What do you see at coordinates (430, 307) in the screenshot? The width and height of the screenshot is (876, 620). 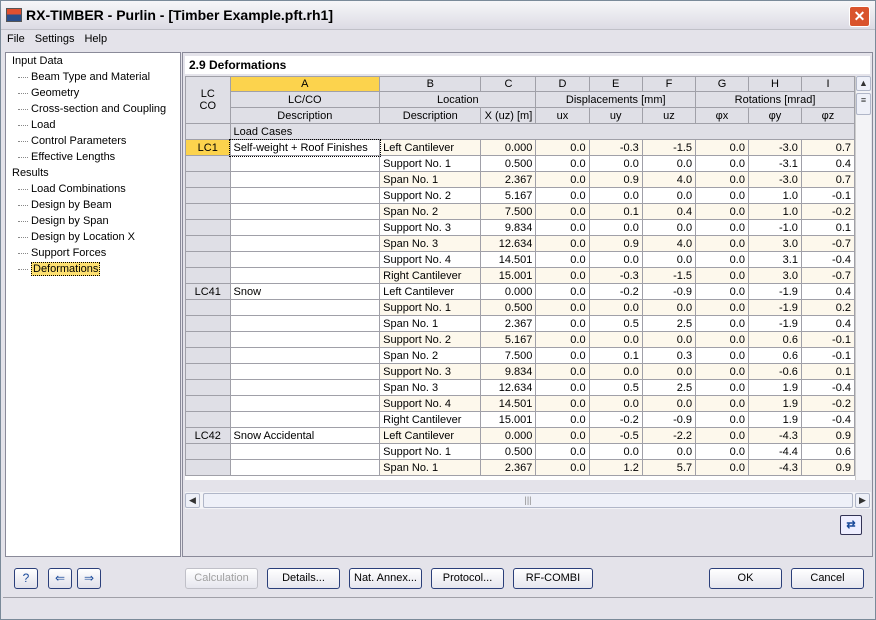 I see `cell-location: Support No. 1` at bounding box center [430, 307].